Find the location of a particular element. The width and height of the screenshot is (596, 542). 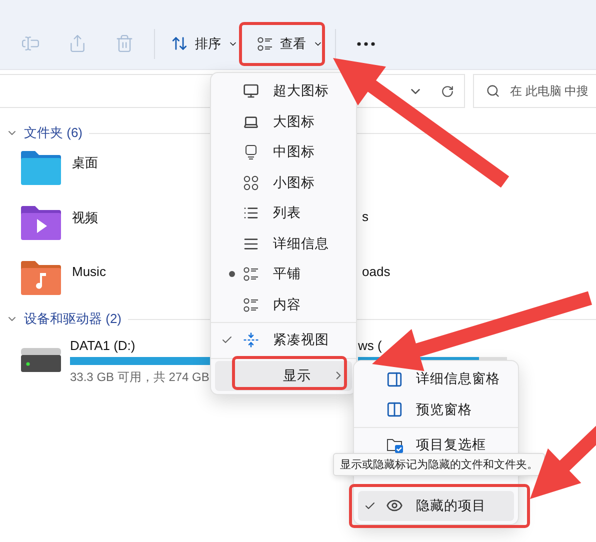

folder-name: Music is located at coordinates (89, 269).